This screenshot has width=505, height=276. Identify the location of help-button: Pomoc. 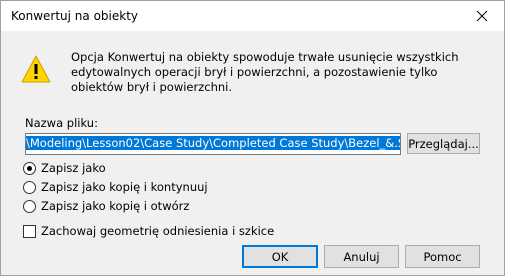
(442, 256).